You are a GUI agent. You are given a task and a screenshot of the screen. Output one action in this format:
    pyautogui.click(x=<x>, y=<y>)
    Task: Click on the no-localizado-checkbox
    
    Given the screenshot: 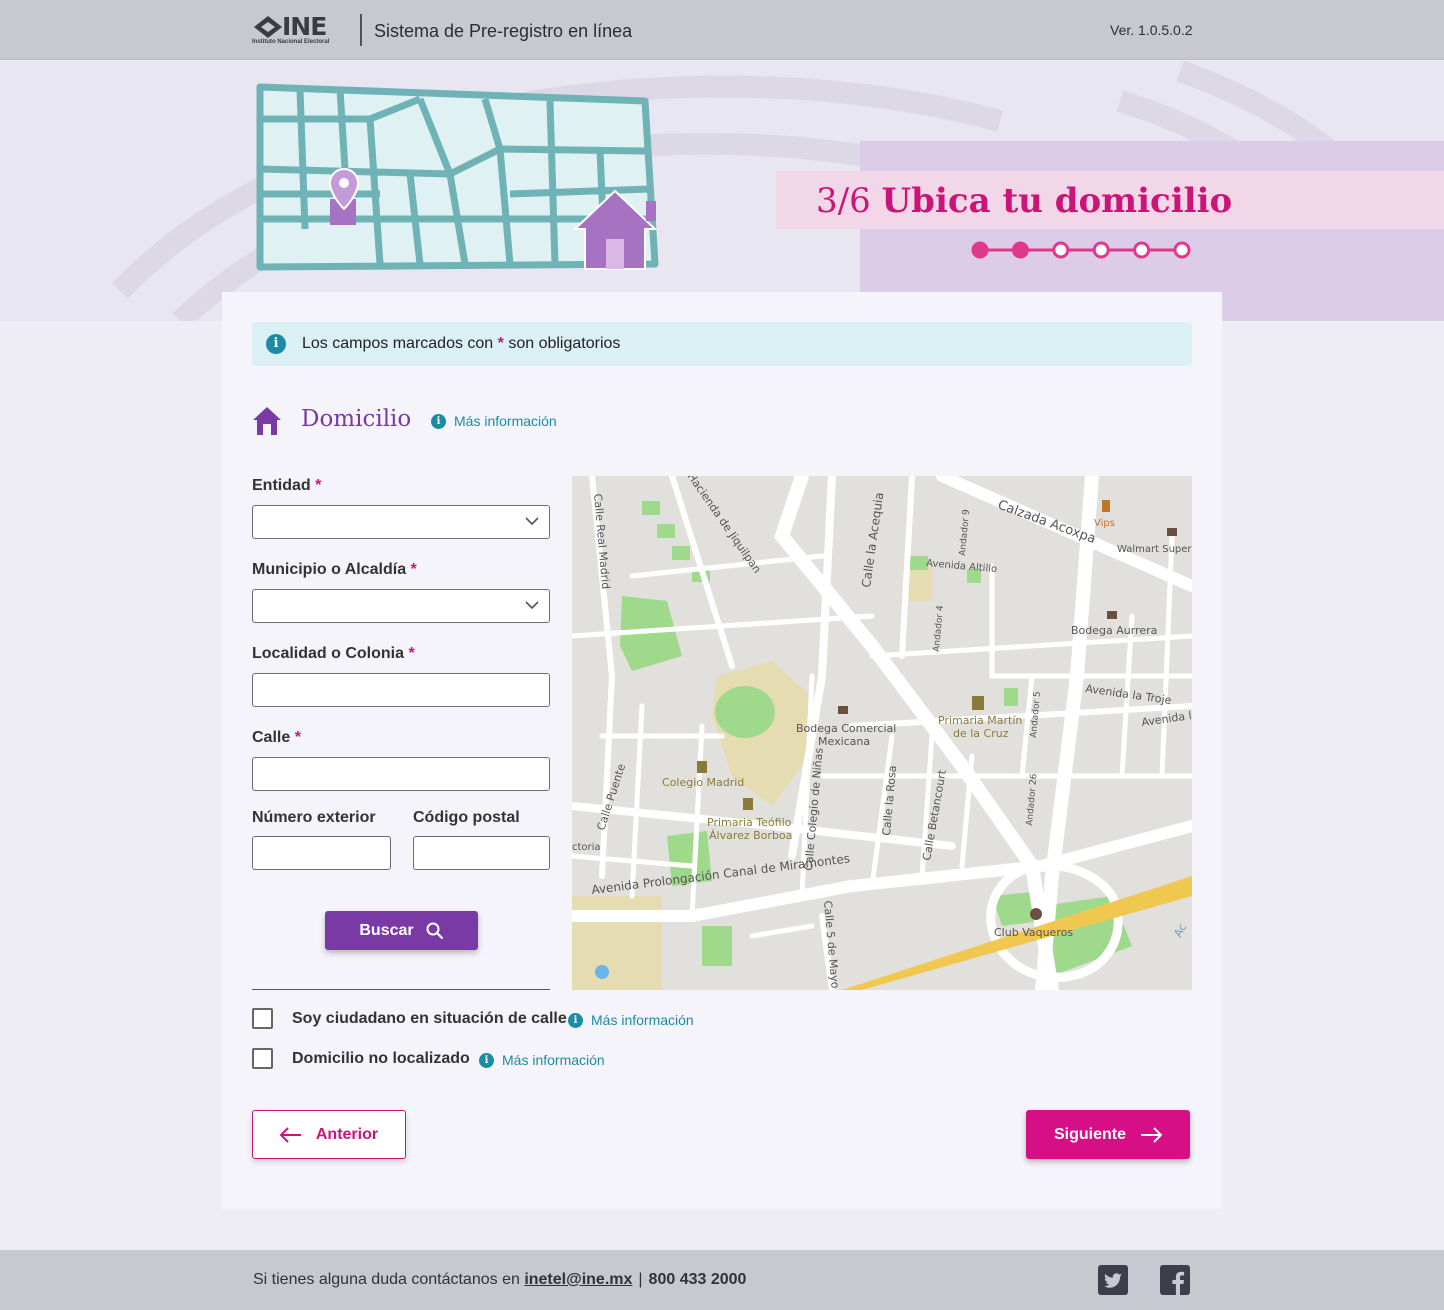 What is the action you would take?
    pyautogui.click(x=262, y=1058)
    